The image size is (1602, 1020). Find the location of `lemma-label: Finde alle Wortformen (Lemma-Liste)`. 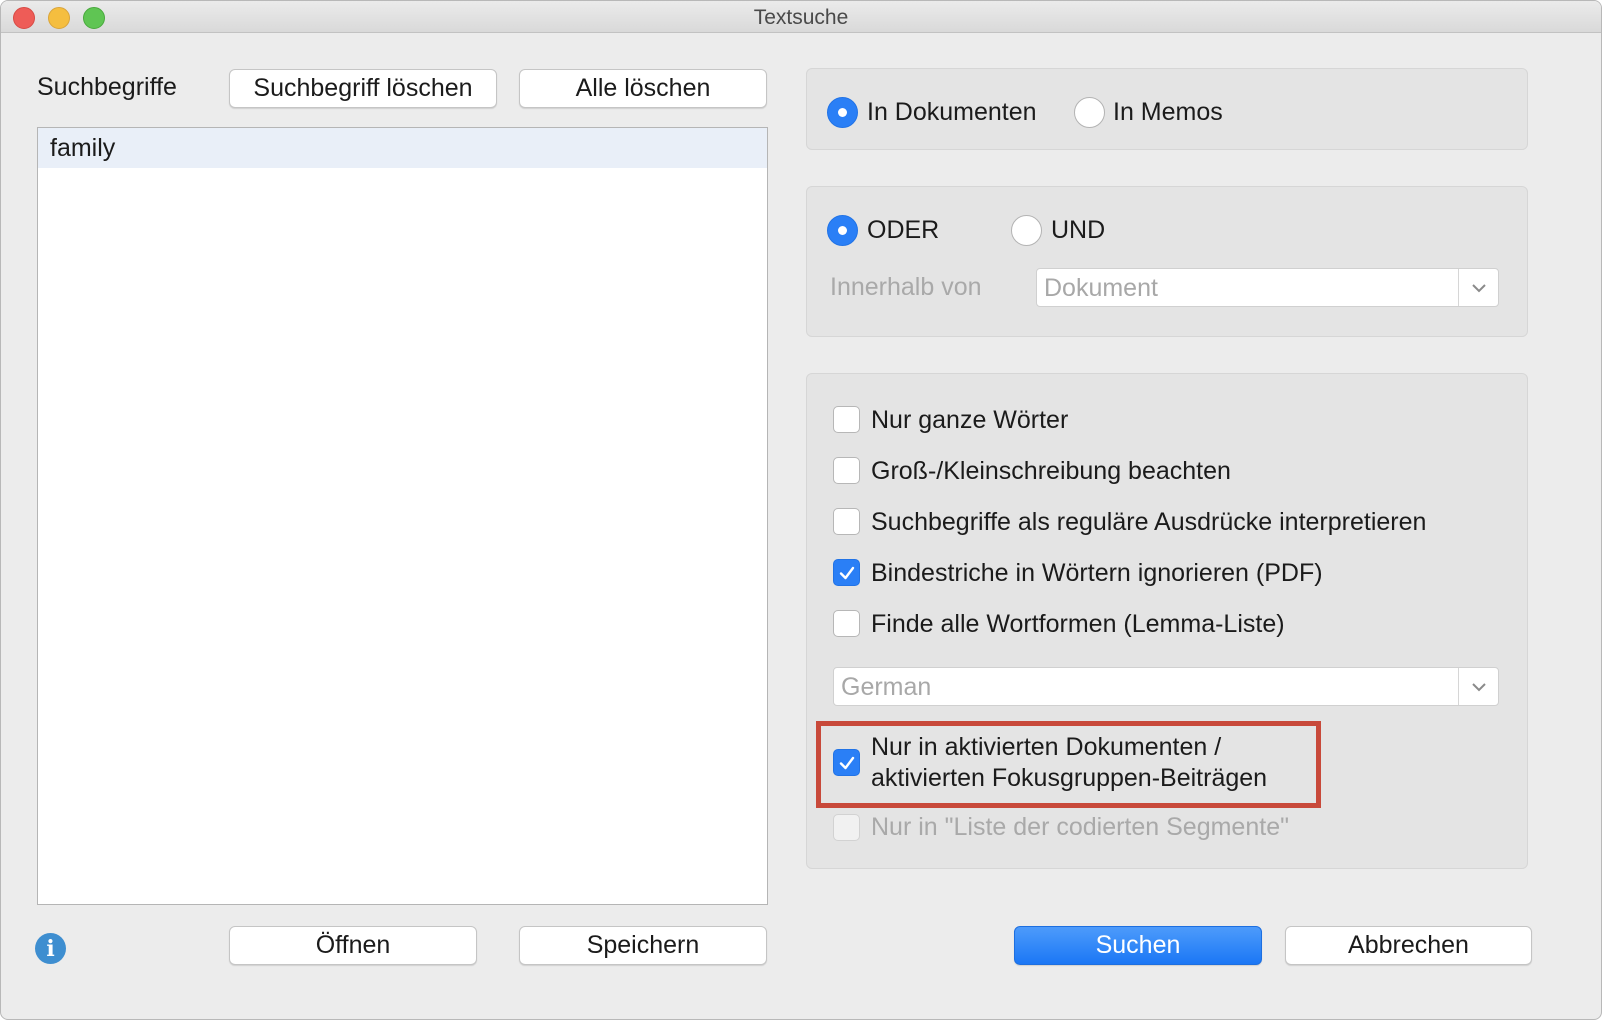

lemma-label: Finde alle Wortformen (Lemma-Liste) is located at coordinates (1078, 624).